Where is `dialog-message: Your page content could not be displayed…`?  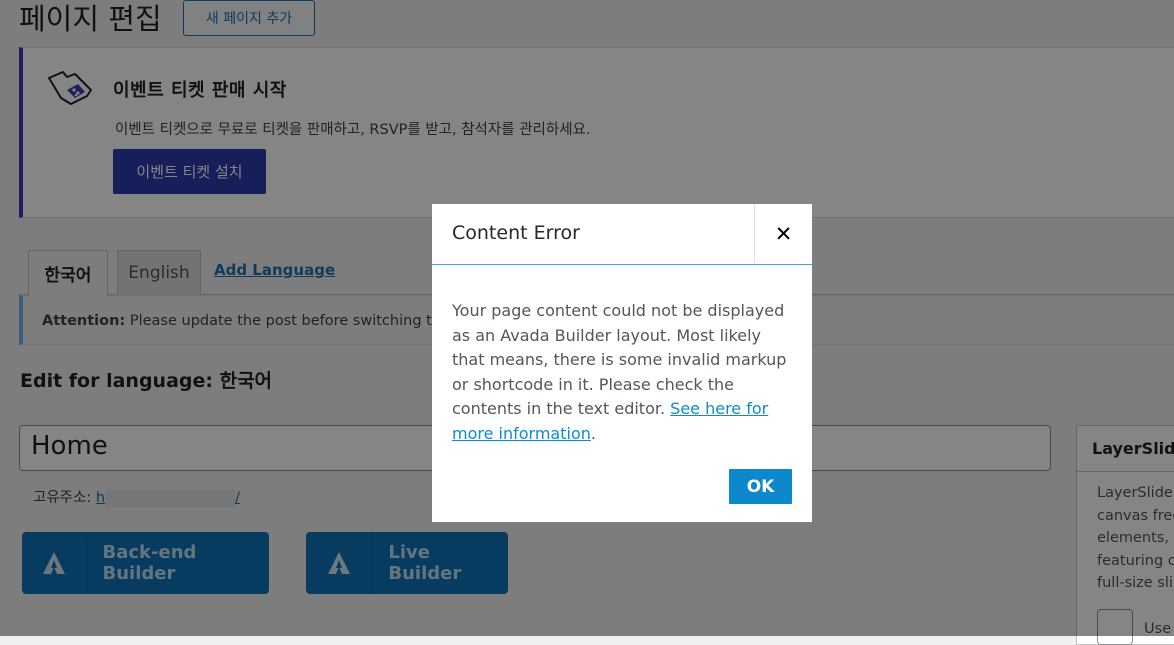 dialog-message: Your page content could not be displayed… is located at coordinates (624, 372).